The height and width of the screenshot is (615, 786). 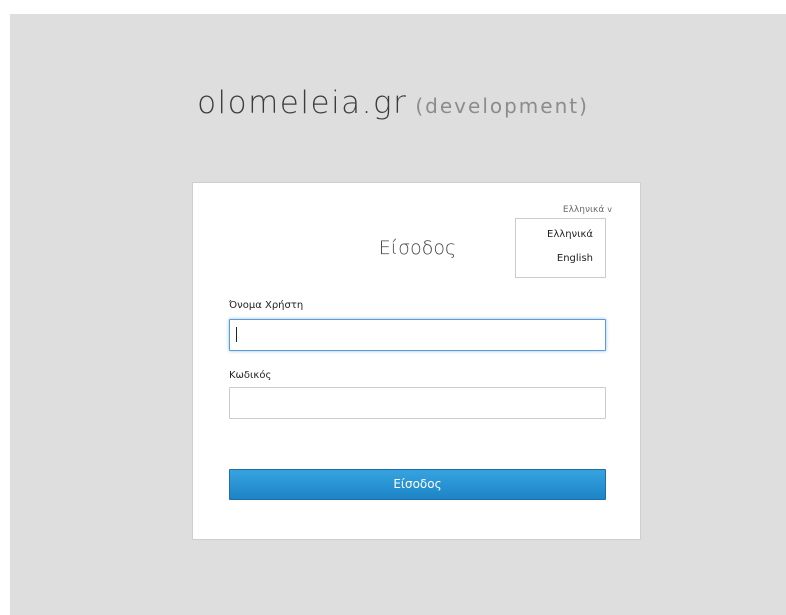 I want to click on login-submit-button: Είσοδος, so click(x=417, y=484).